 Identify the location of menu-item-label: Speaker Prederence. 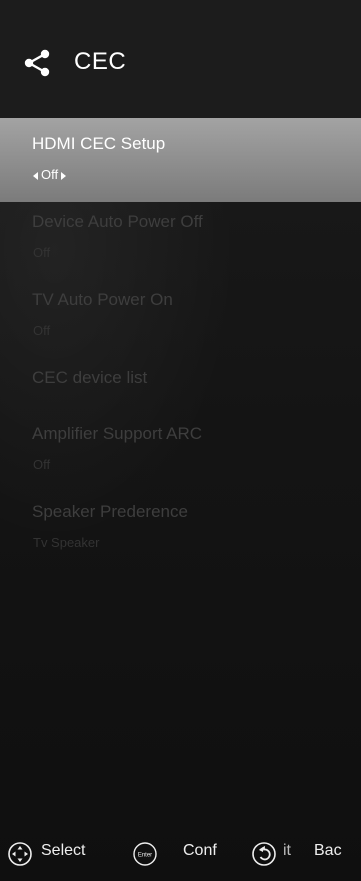
(110, 511).